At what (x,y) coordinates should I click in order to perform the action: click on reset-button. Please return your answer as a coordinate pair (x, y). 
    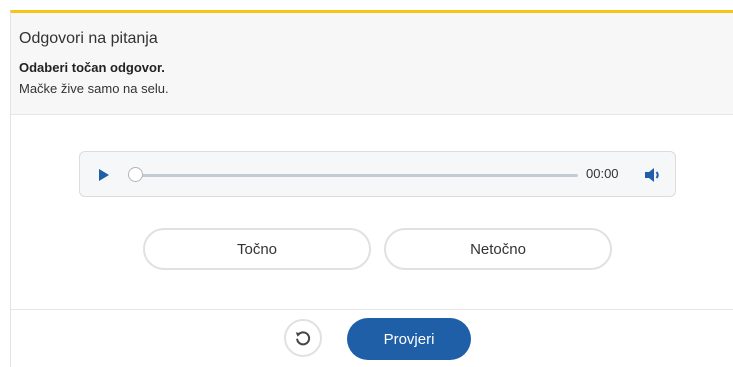
    Looking at the image, I should click on (303, 338).